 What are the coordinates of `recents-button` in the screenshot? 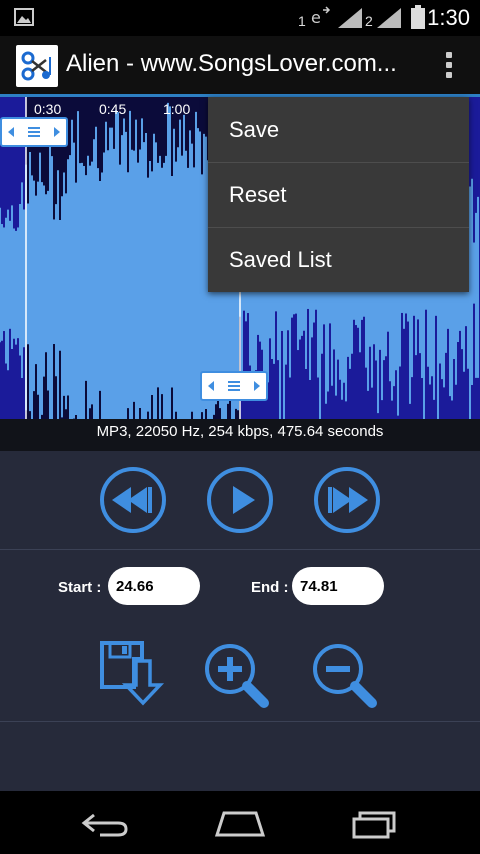 It's located at (374, 824).